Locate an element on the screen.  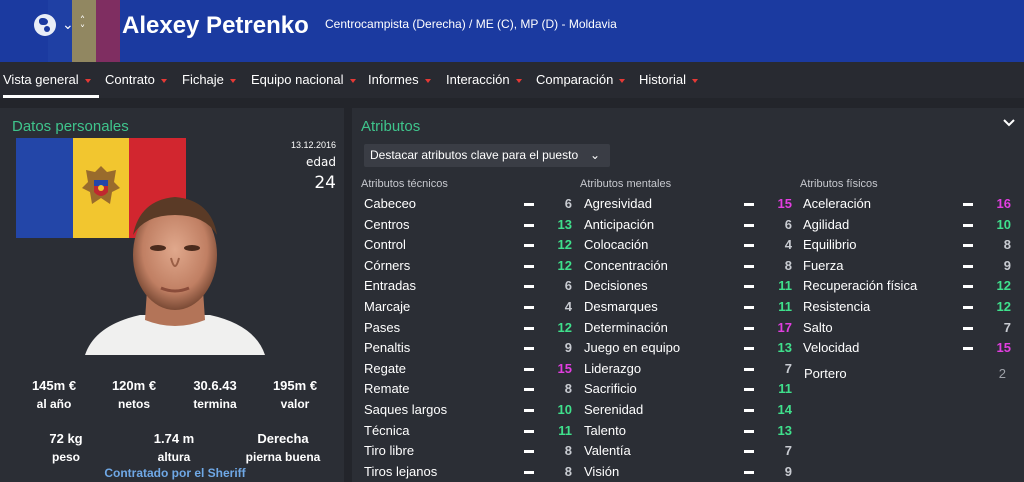
attribute-row: Serenidad 14 is located at coordinates (691, 410).